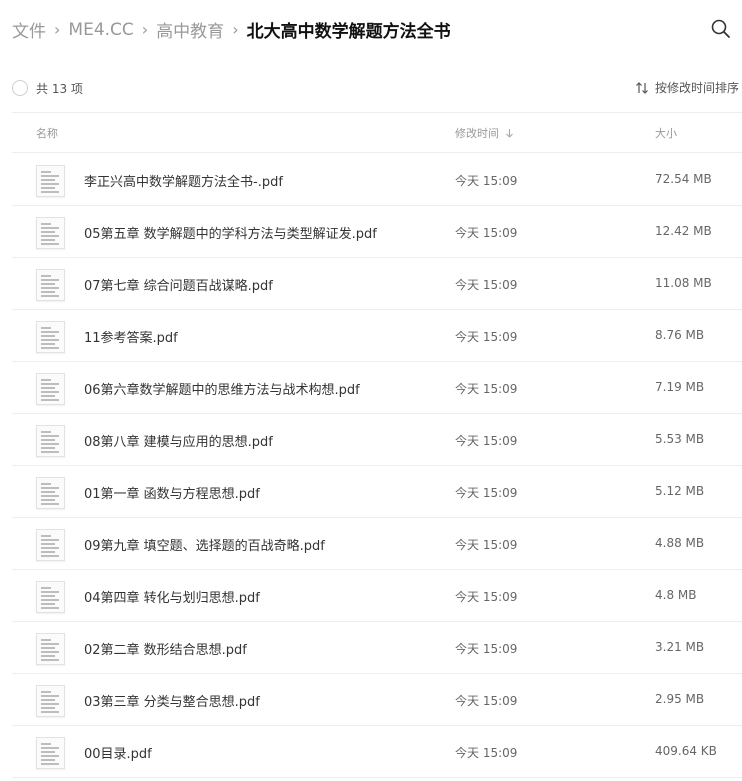 The image size is (742, 781). I want to click on top-bar: 文件 › ME4.CC › 高中教育 › 北大高中数学解题方法全书, so click(371, 30).